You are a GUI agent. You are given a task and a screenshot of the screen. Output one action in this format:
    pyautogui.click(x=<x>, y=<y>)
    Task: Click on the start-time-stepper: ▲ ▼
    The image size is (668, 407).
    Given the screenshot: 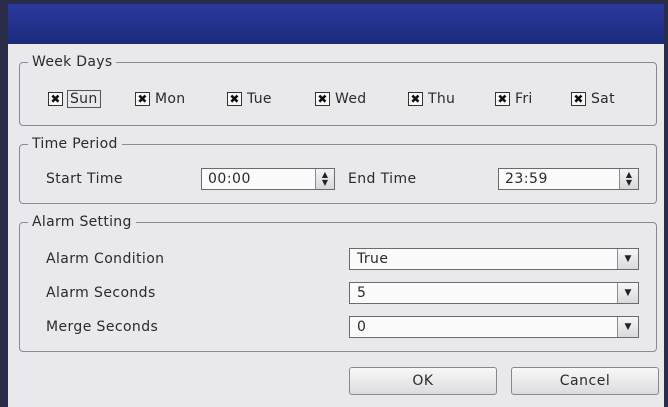 What is the action you would take?
    pyautogui.click(x=324, y=179)
    